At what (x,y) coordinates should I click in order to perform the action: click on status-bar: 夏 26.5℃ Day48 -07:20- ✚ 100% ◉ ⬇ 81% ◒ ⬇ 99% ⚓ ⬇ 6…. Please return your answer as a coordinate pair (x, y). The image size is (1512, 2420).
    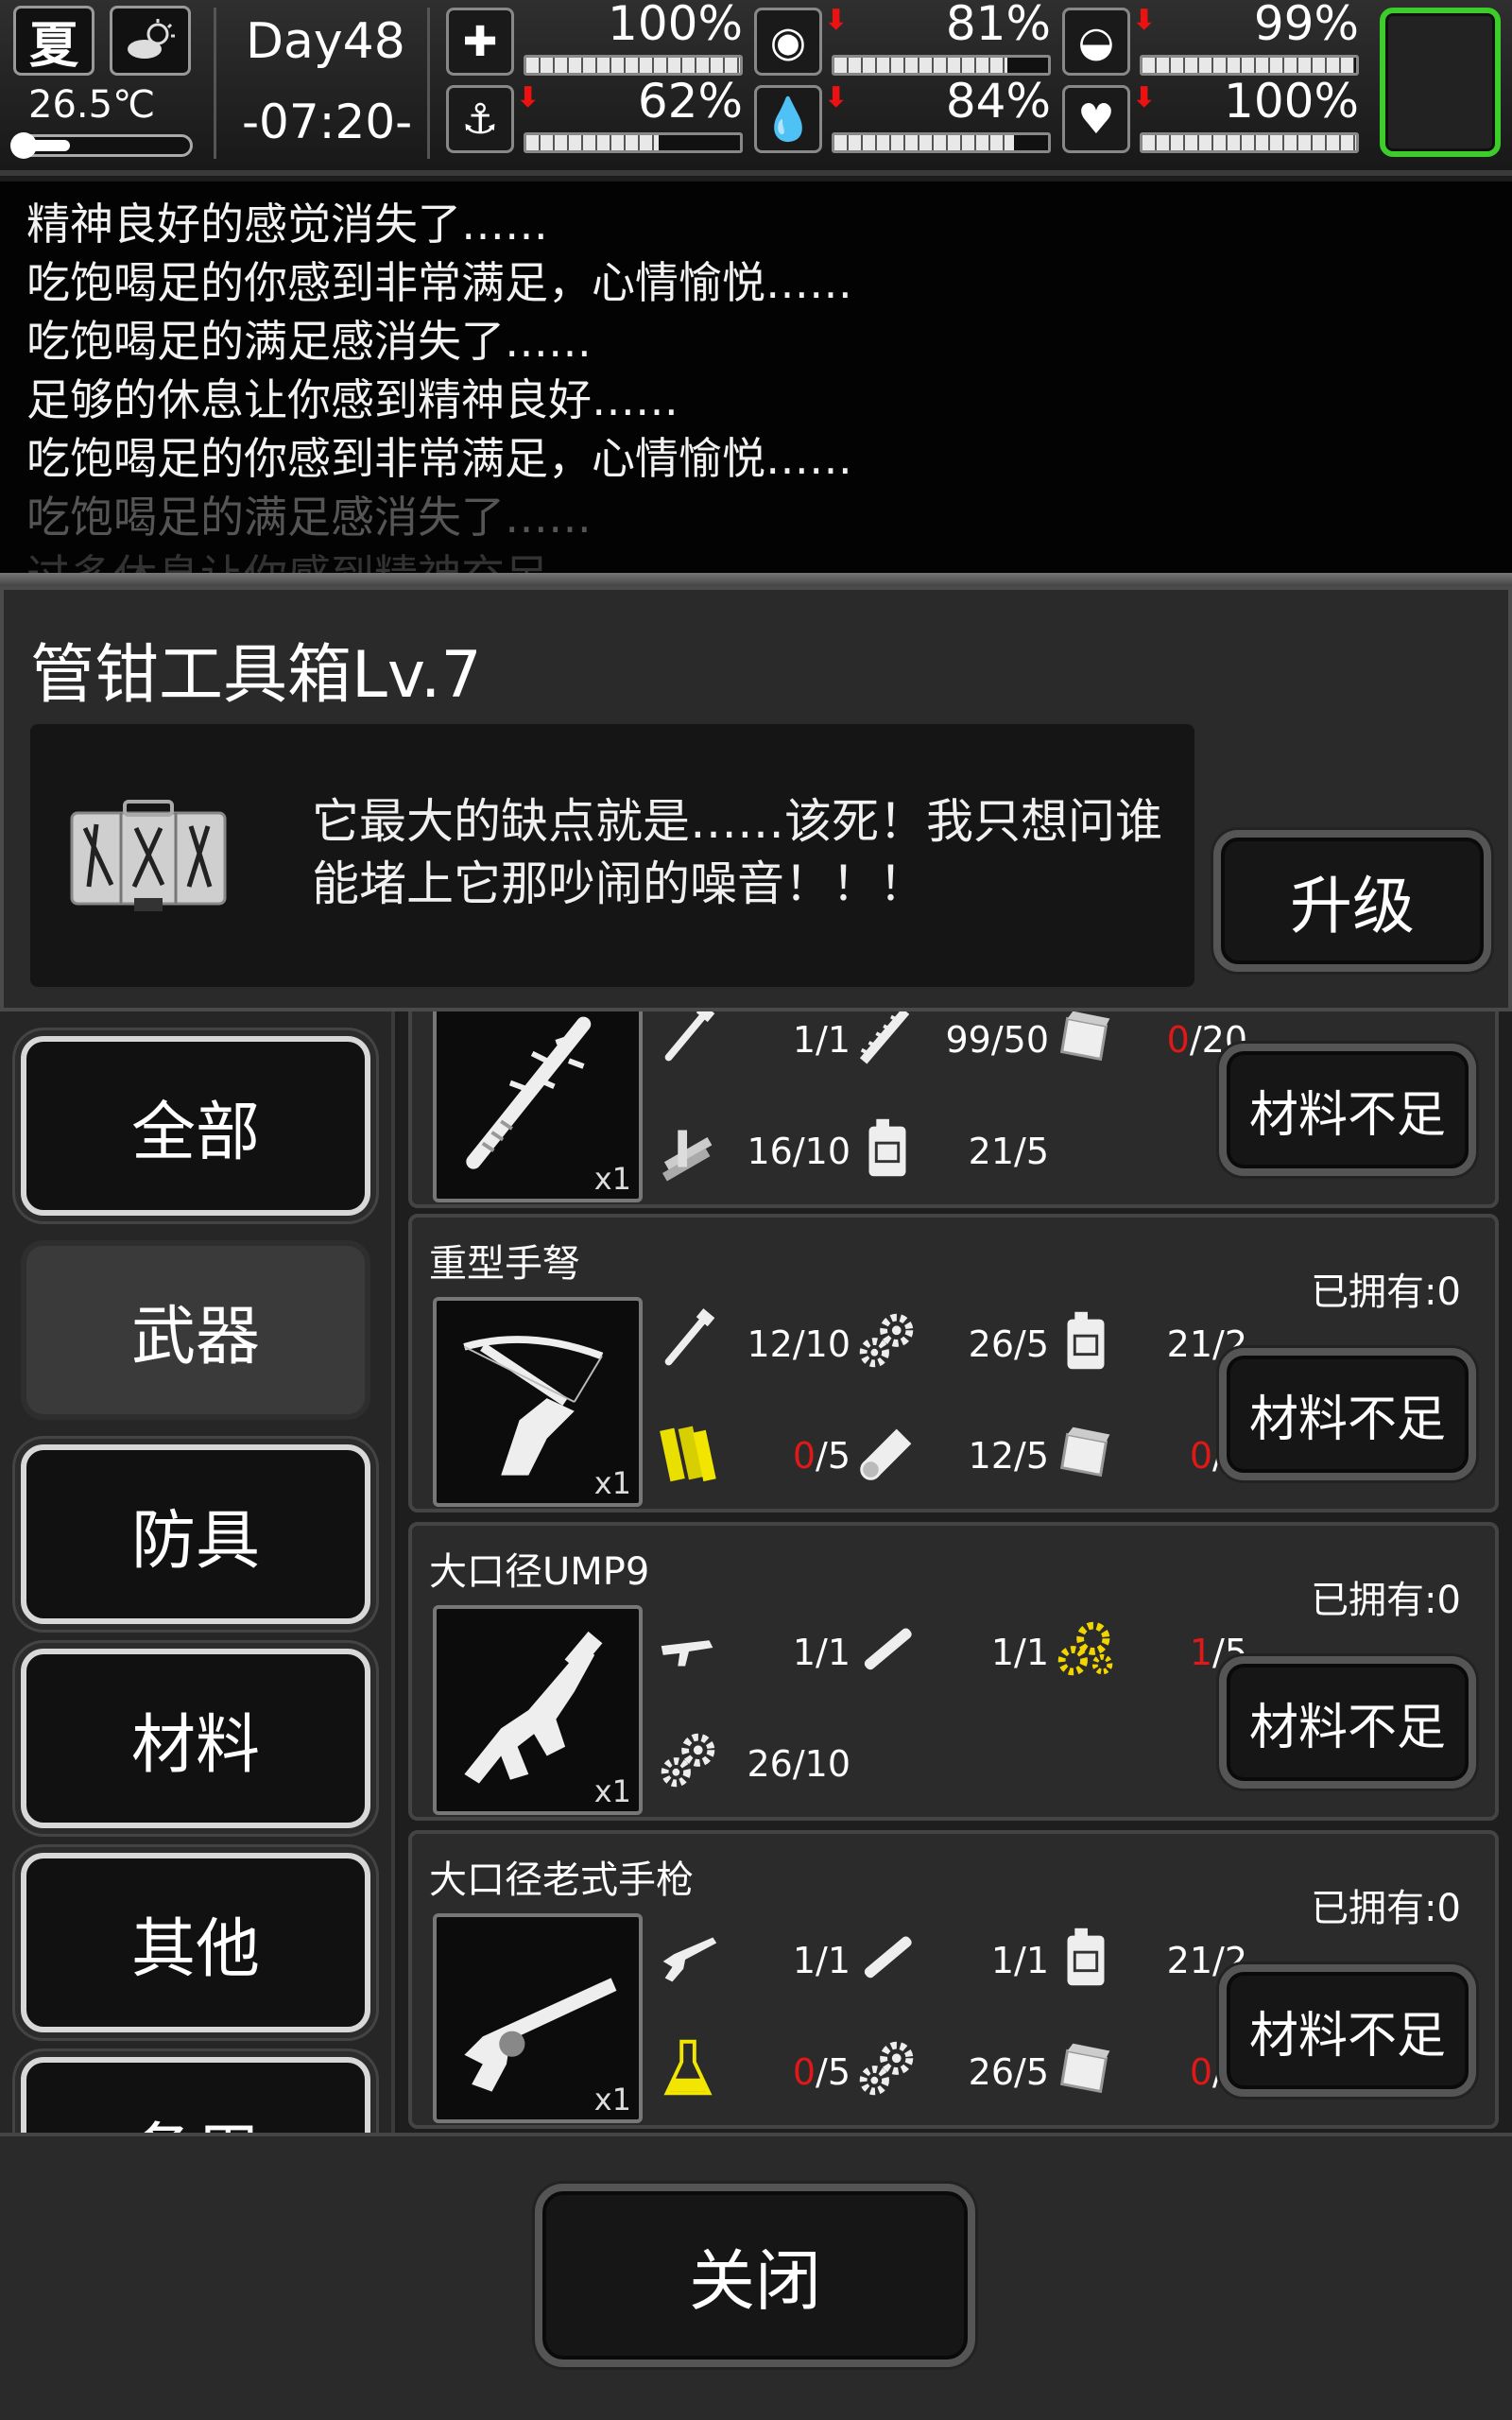
    Looking at the image, I should click on (756, 88).